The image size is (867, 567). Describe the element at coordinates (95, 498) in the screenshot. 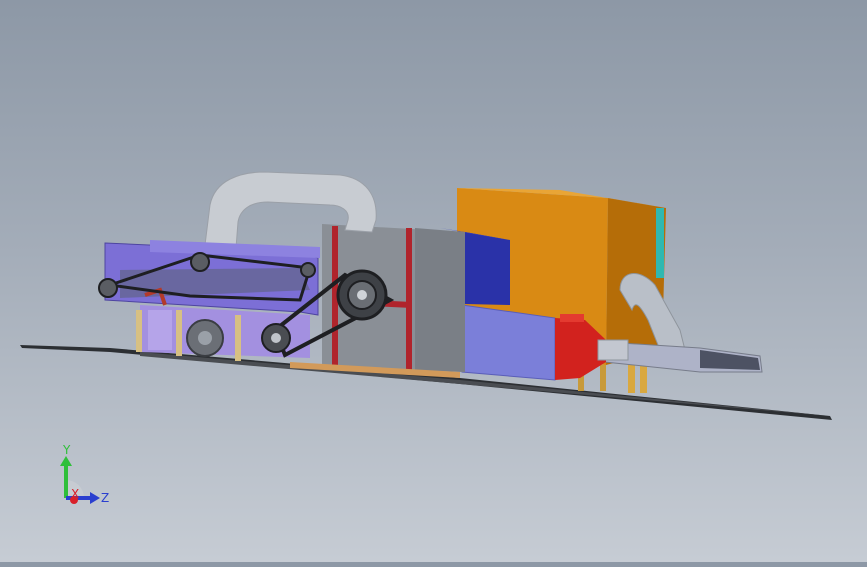

I see `z-axis-arrowhead` at that location.